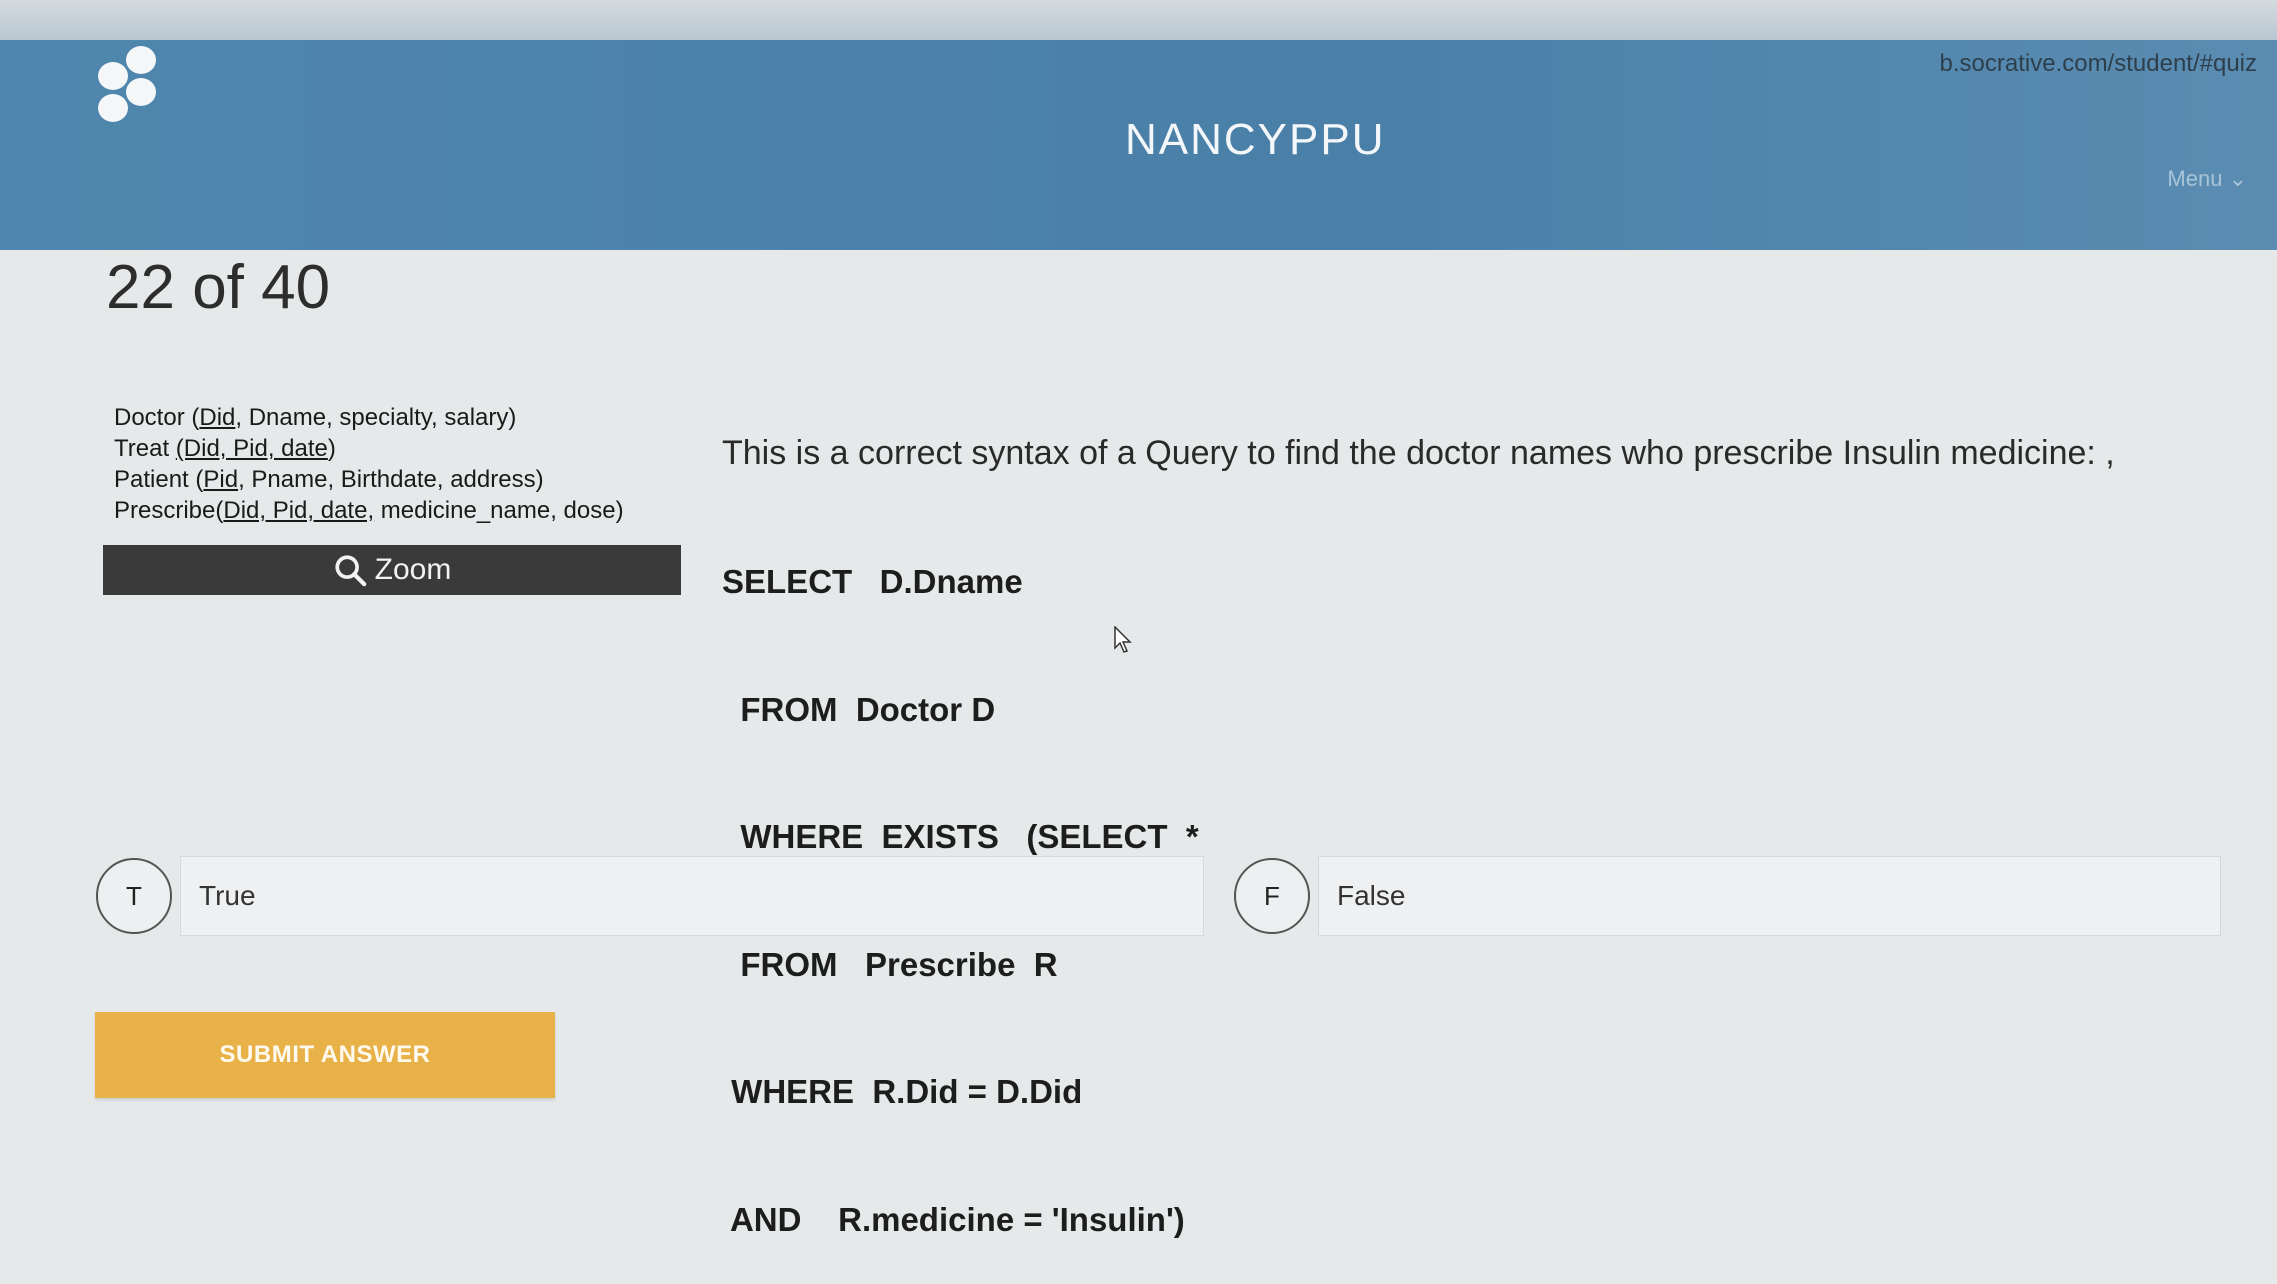 Image resolution: width=2277 pixels, height=1284 pixels. What do you see at coordinates (1769, 896) in the screenshot?
I see `option-label: False` at bounding box center [1769, 896].